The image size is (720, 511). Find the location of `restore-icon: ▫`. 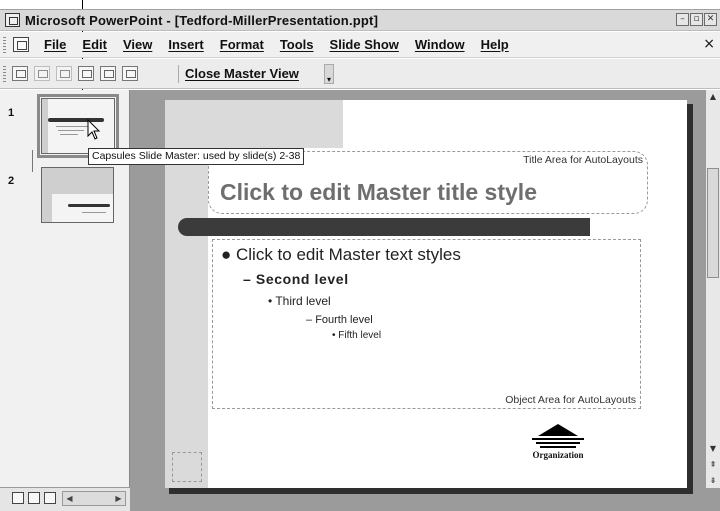

restore-icon: ▫ is located at coordinates (696, 19).